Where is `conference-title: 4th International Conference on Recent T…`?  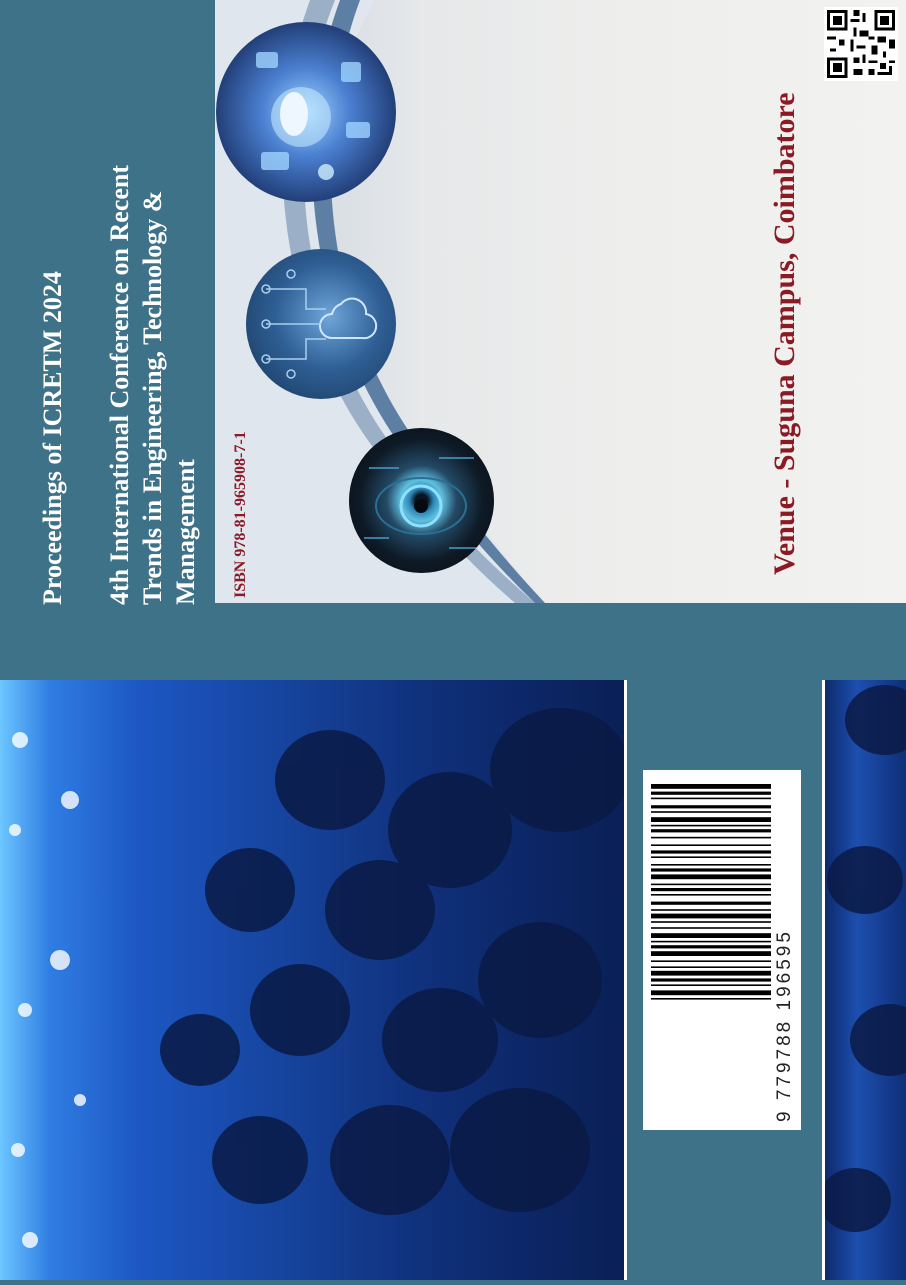
conference-title: 4th International Conference on Recent T… is located at coordinates (152, 335).